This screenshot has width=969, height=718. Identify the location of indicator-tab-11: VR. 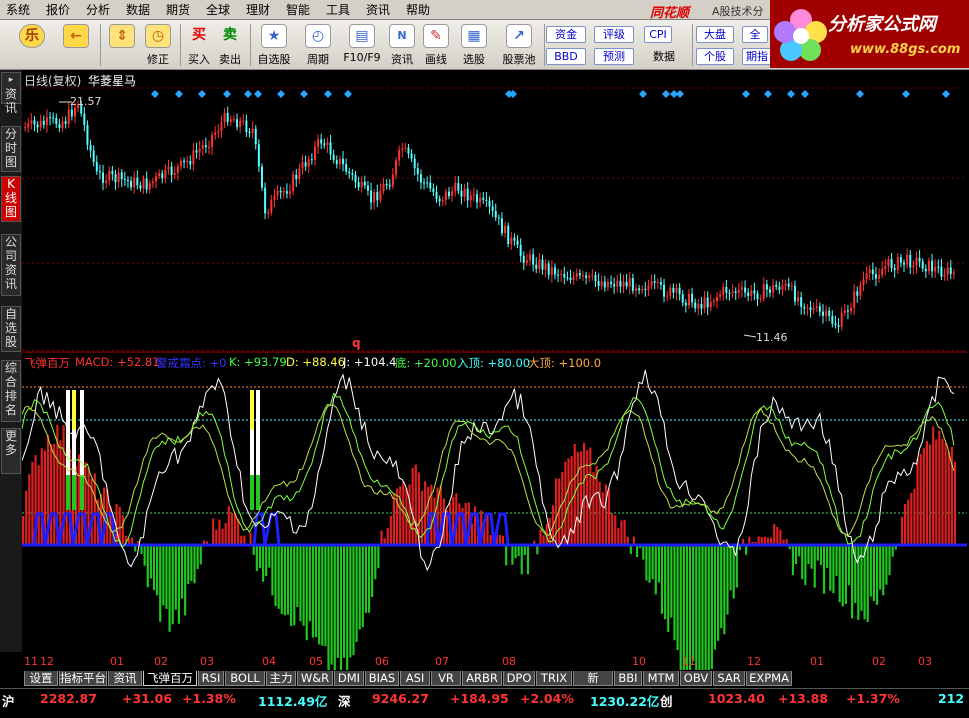
(446, 678).